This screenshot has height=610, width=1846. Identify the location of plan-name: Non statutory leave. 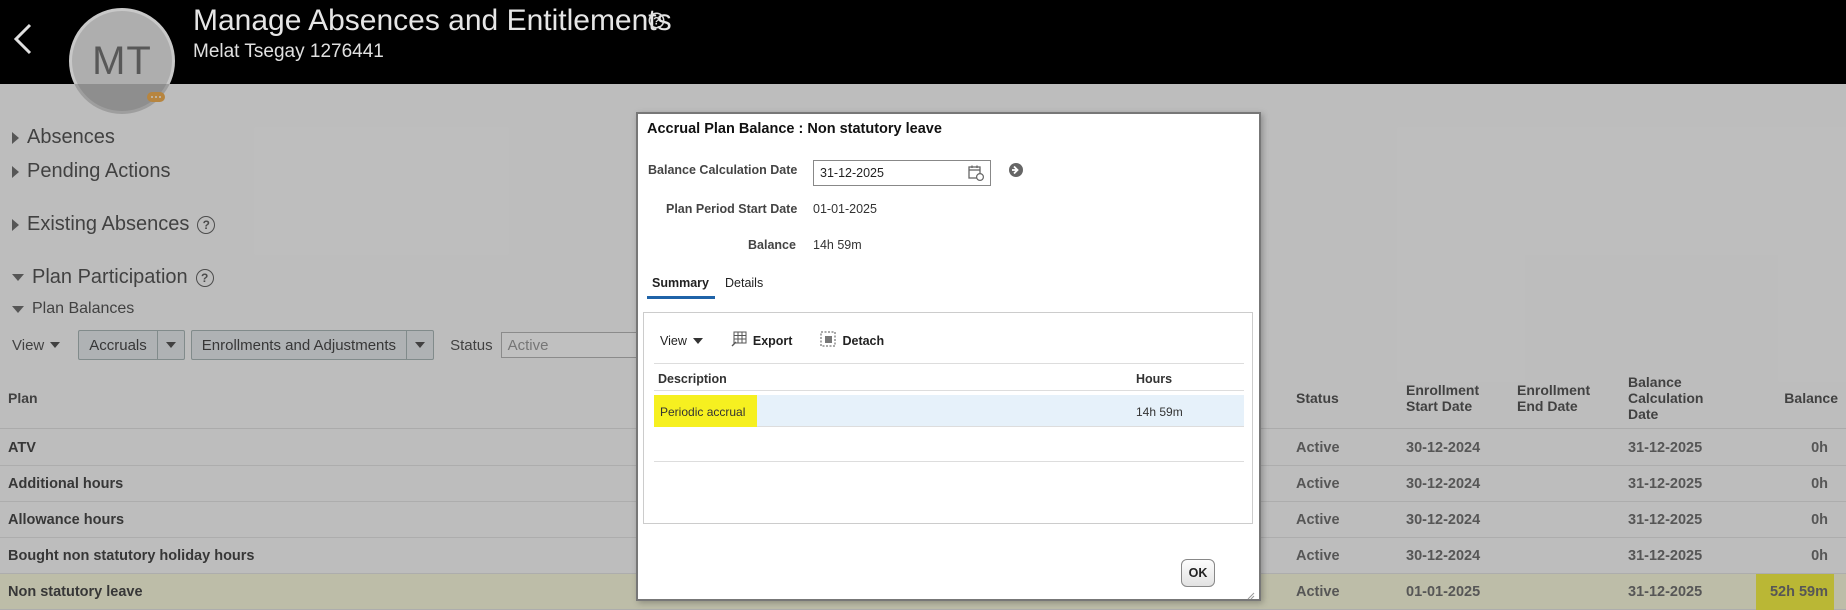
(75, 592).